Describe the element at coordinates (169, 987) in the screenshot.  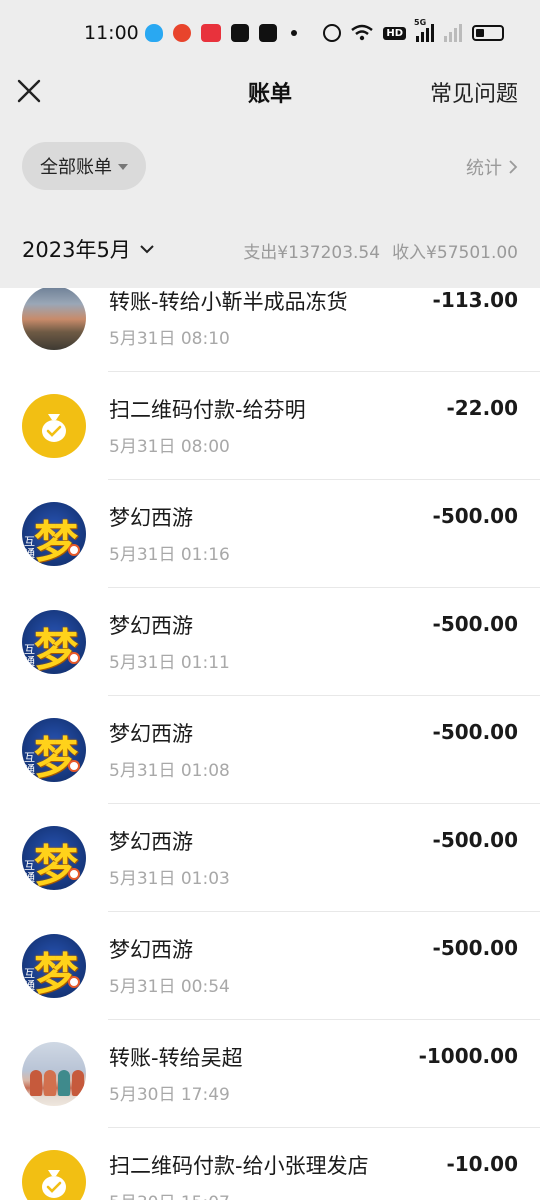
I see `transaction-time: 5月31日 00:54` at that location.